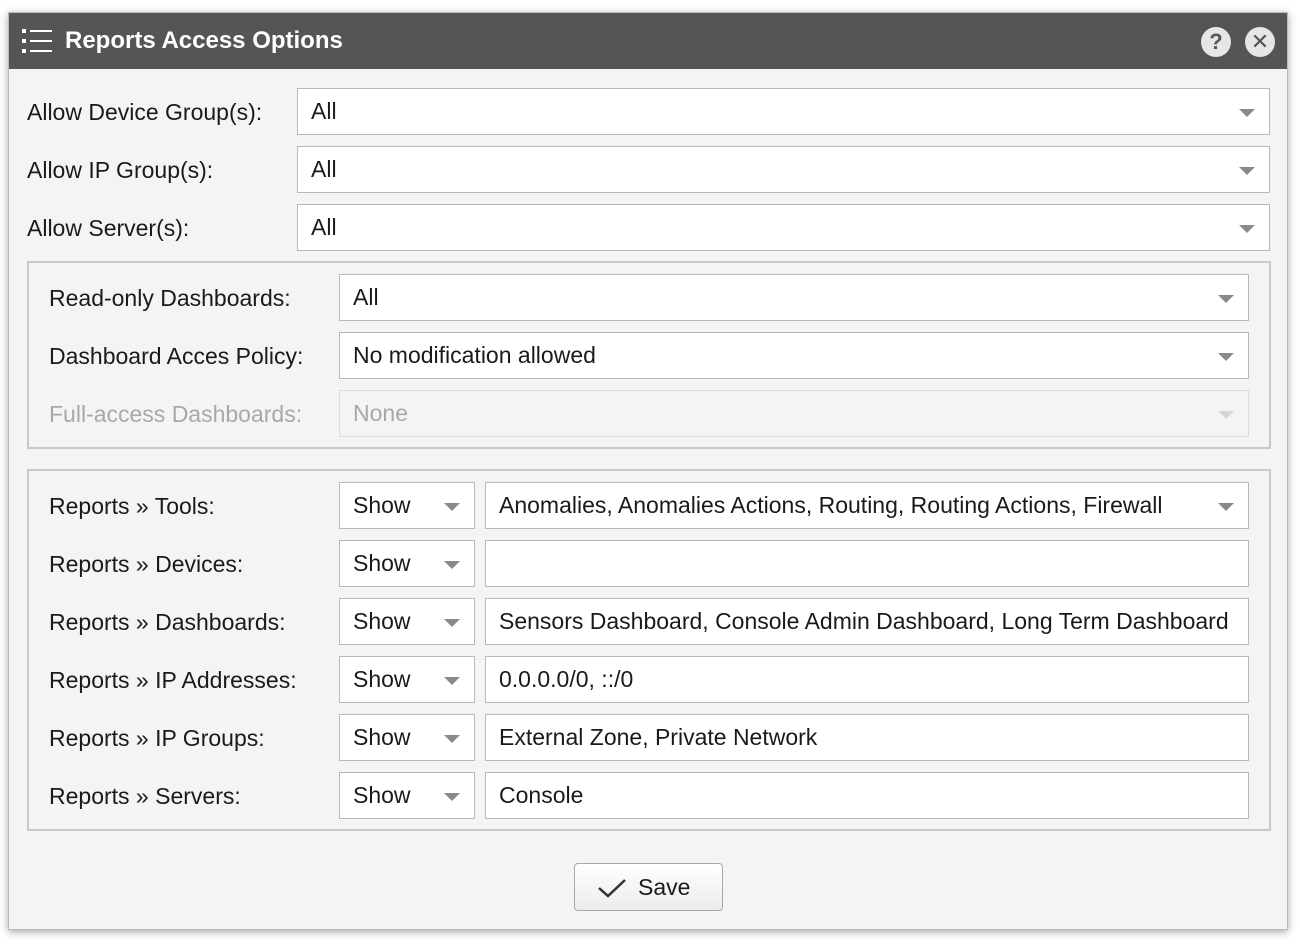  I want to click on dashboard-access-policy-value: No modification allowed, so click(474, 355).